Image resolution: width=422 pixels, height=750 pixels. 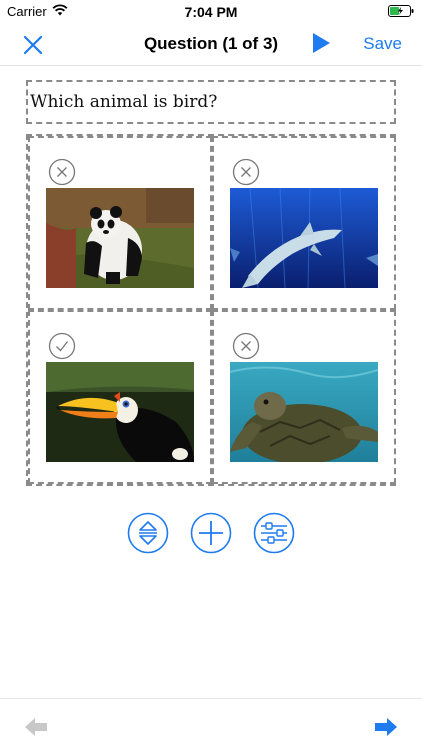 I want to click on play-icon, so click(x=321, y=43).